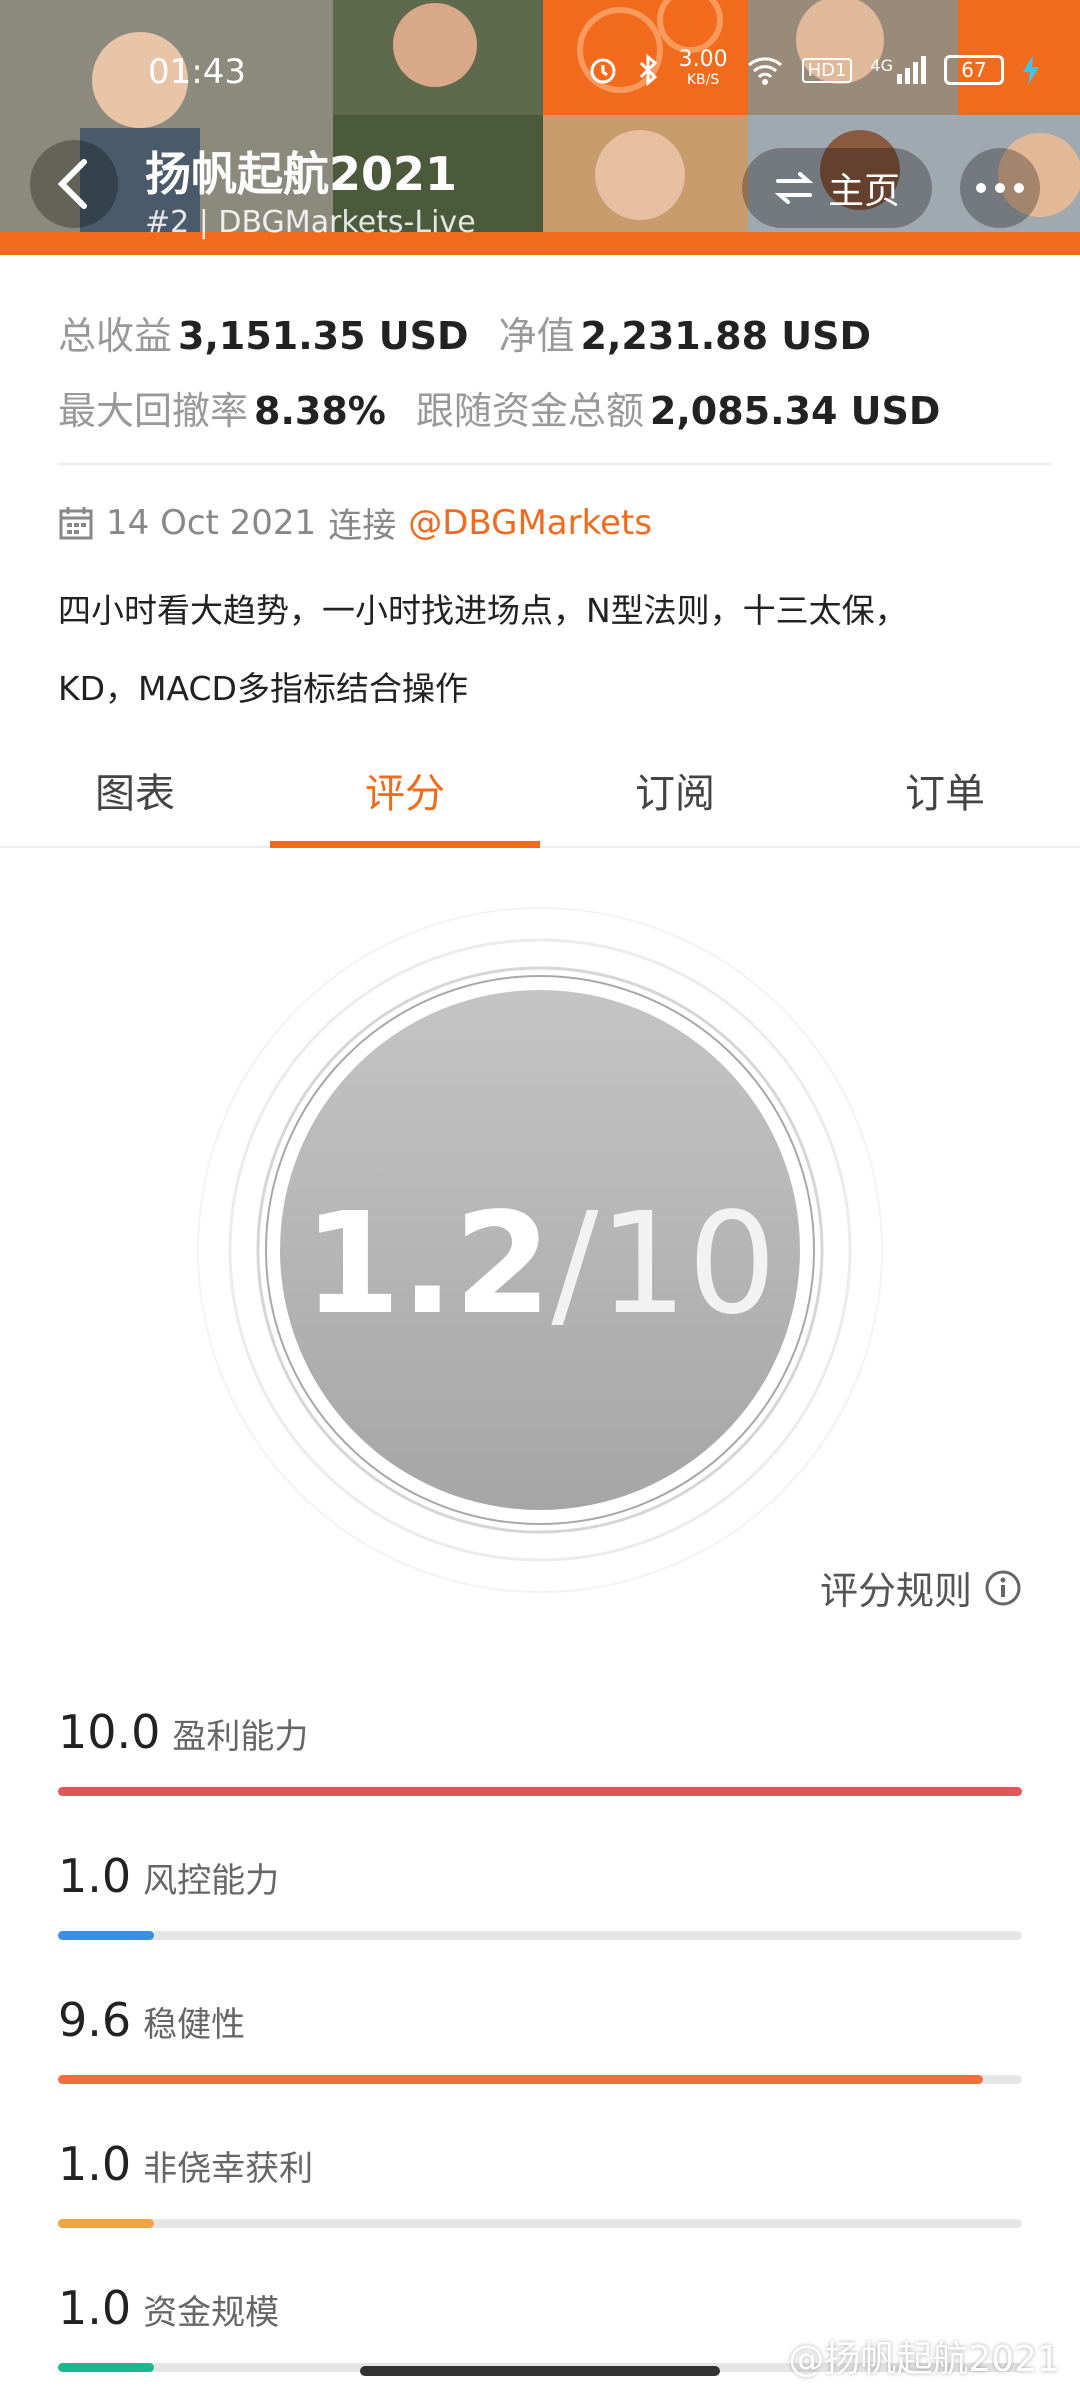 This screenshot has width=1080, height=2400. I want to click on watermark-text: @扬帆起航2021, so click(924, 2359).